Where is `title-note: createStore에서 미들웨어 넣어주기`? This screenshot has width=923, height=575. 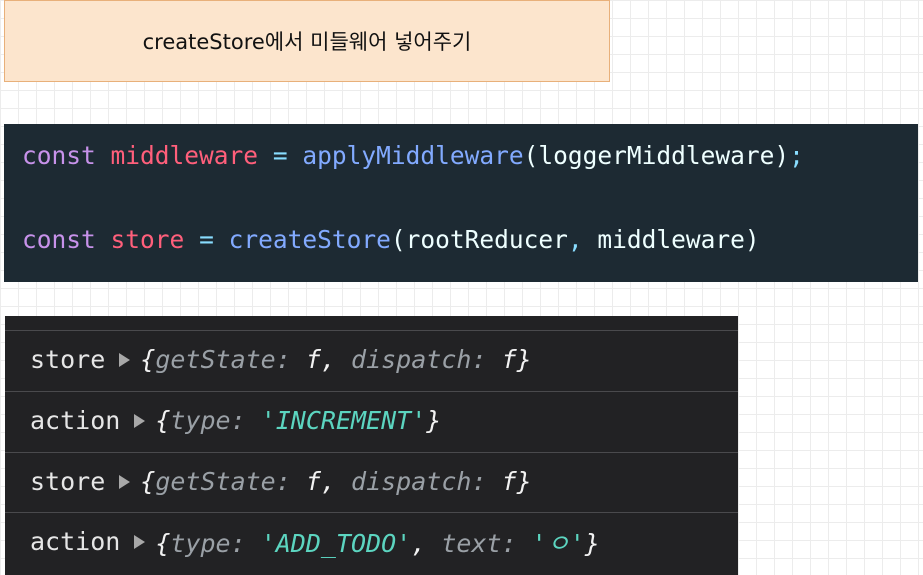 title-note: createStore에서 미들웨어 넣어주기 is located at coordinates (307, 41).